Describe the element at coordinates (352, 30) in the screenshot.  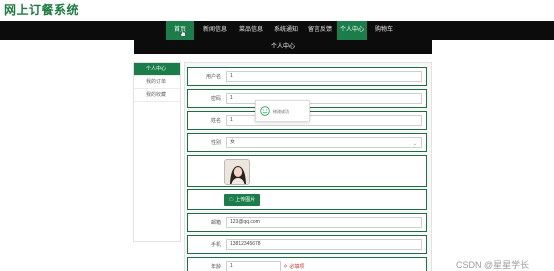
I see `nav-item-personal-center: 个人中心` at that location.